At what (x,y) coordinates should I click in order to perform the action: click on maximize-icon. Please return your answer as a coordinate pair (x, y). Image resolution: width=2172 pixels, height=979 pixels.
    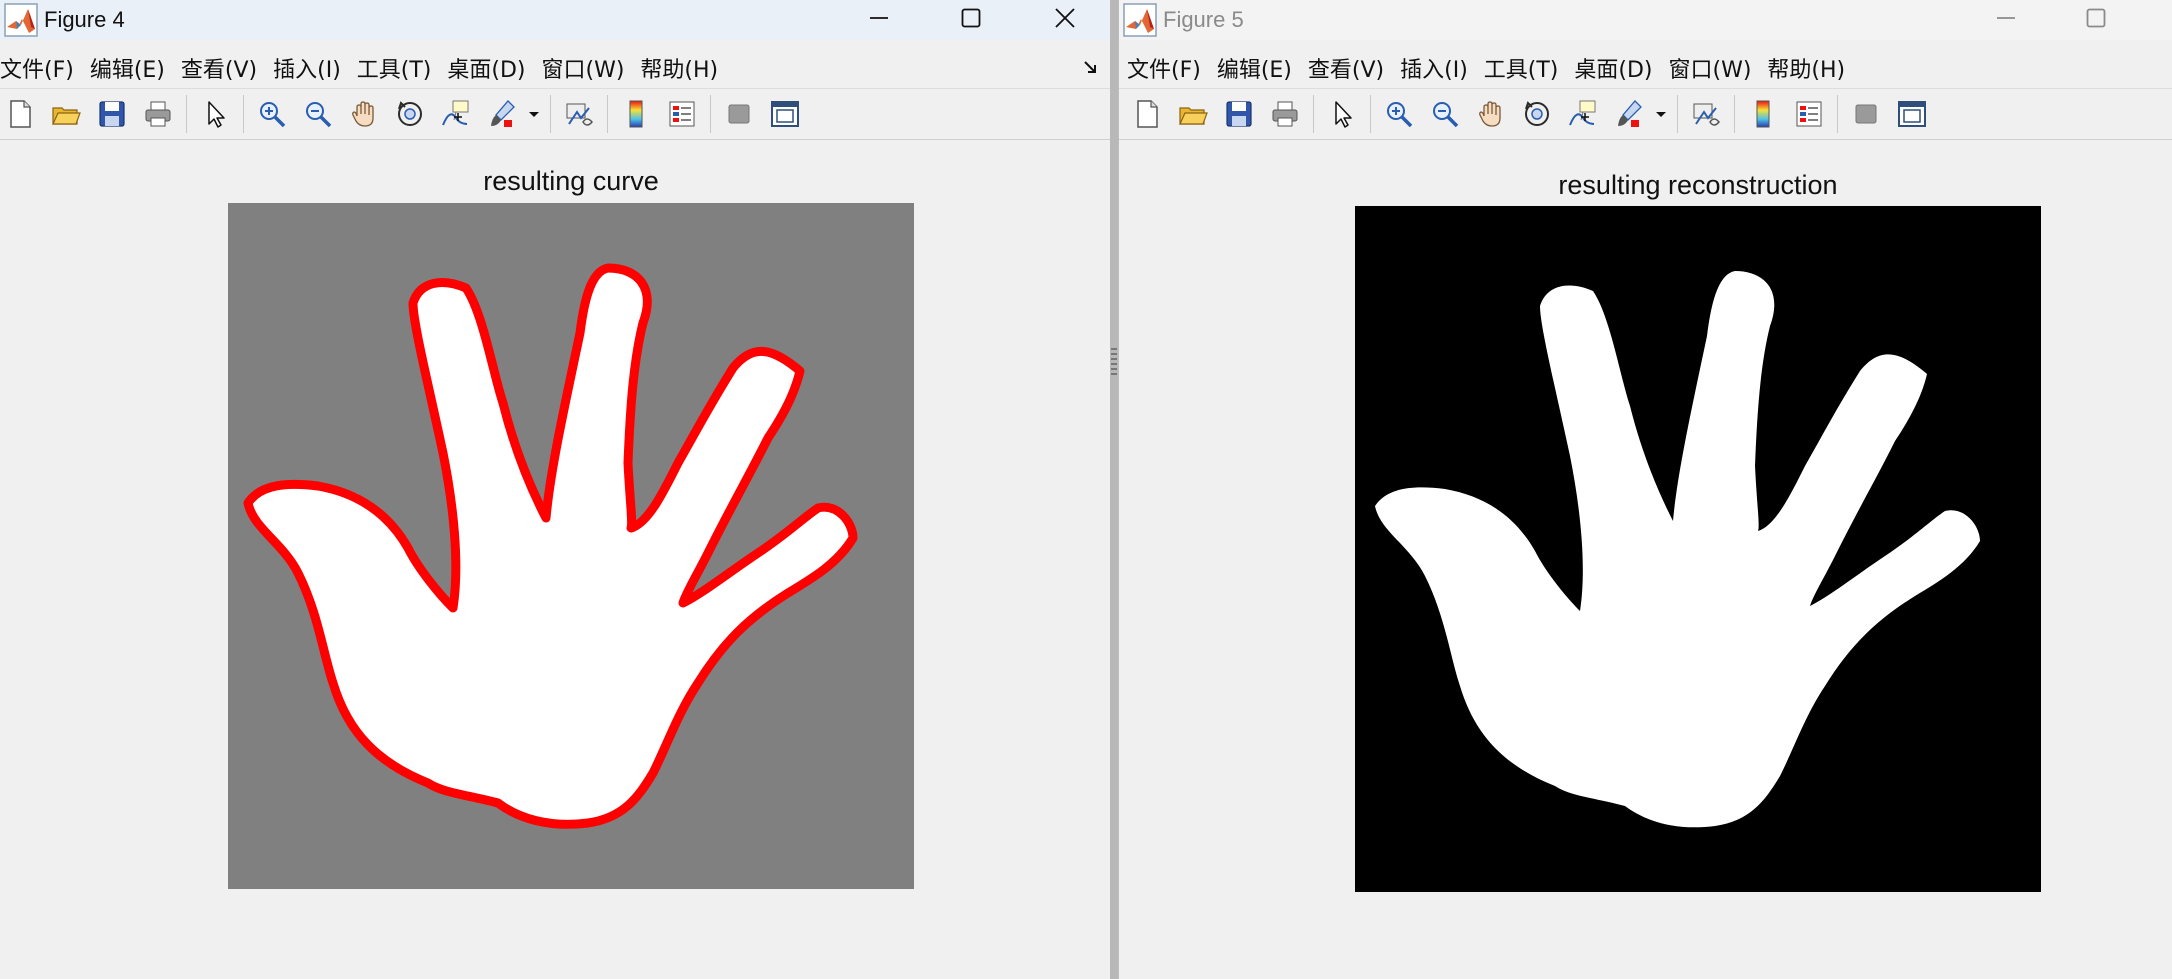
    Looking at the image, I should click on (2096, 18).